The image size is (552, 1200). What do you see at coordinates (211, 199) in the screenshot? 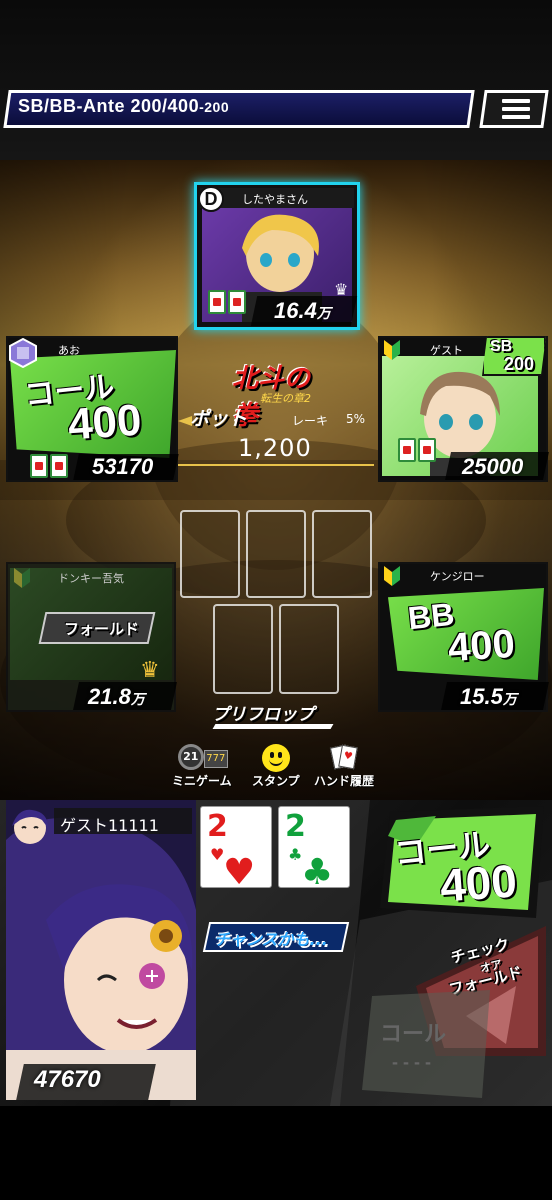
I see `dealer-button: D` at bounding box center [211, 199].